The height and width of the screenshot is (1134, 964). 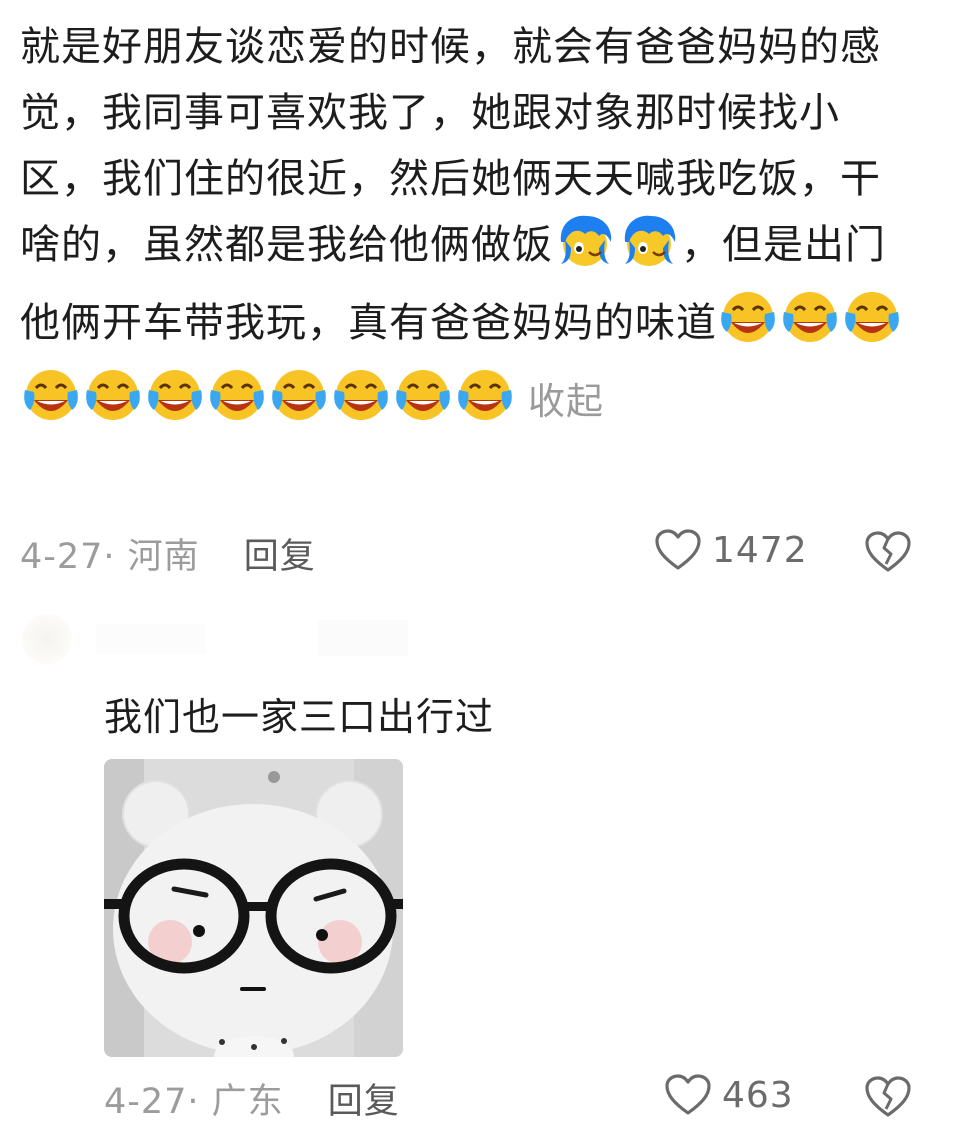 I want to click on username-faded, so click(x=151, y=639).